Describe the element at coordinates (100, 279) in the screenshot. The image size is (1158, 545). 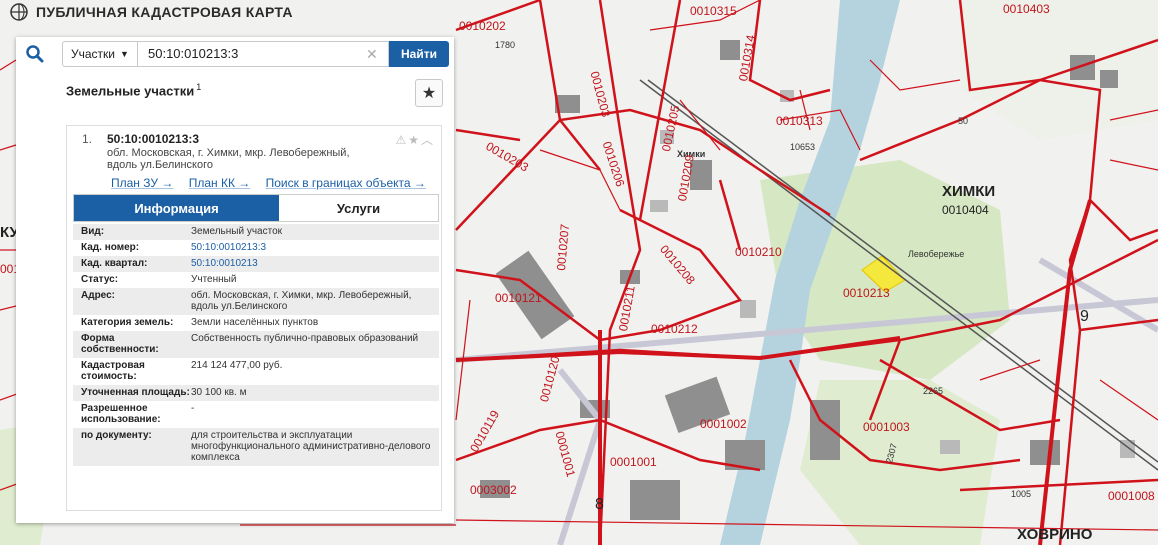
I see `info-key: Статус:` at that location.